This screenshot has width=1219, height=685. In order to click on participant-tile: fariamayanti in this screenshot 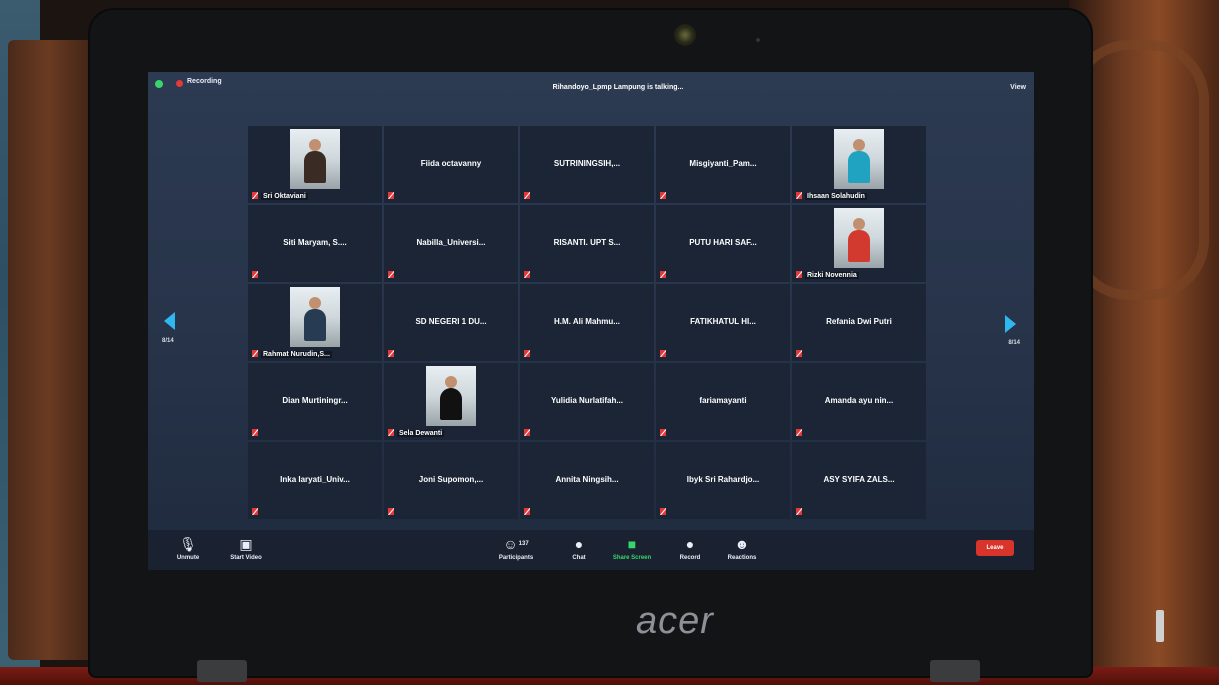, I will do `click(723, 401)`.